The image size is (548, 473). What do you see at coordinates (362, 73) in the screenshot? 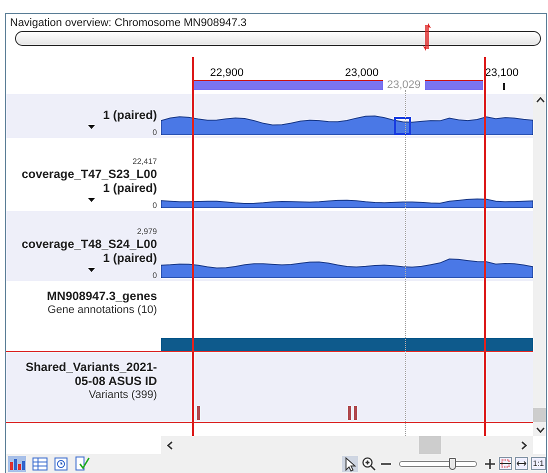
I see `ruler-tick-label: 23,000` at bounding box center [362, 73].